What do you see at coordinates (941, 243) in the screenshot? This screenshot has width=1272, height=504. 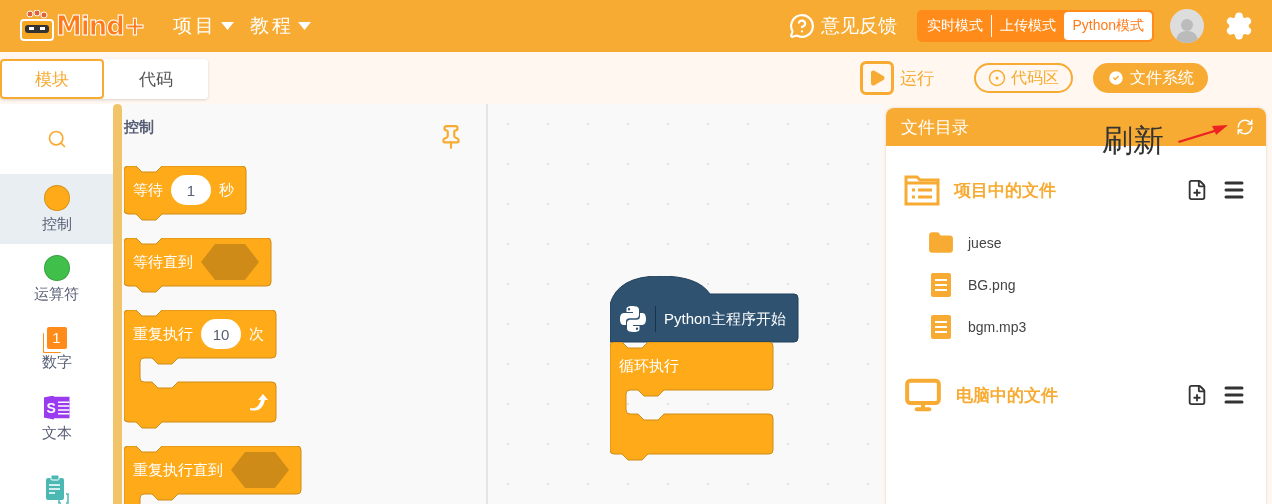 I see `folder-icon` at bounding box center [941, 243].